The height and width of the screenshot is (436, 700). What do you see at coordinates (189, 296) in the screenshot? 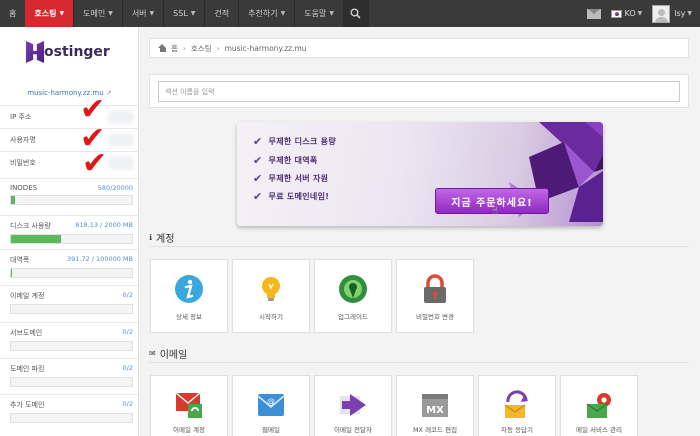
I see `tile-account-details: 상세 정보` at bounding box center [189, 296].